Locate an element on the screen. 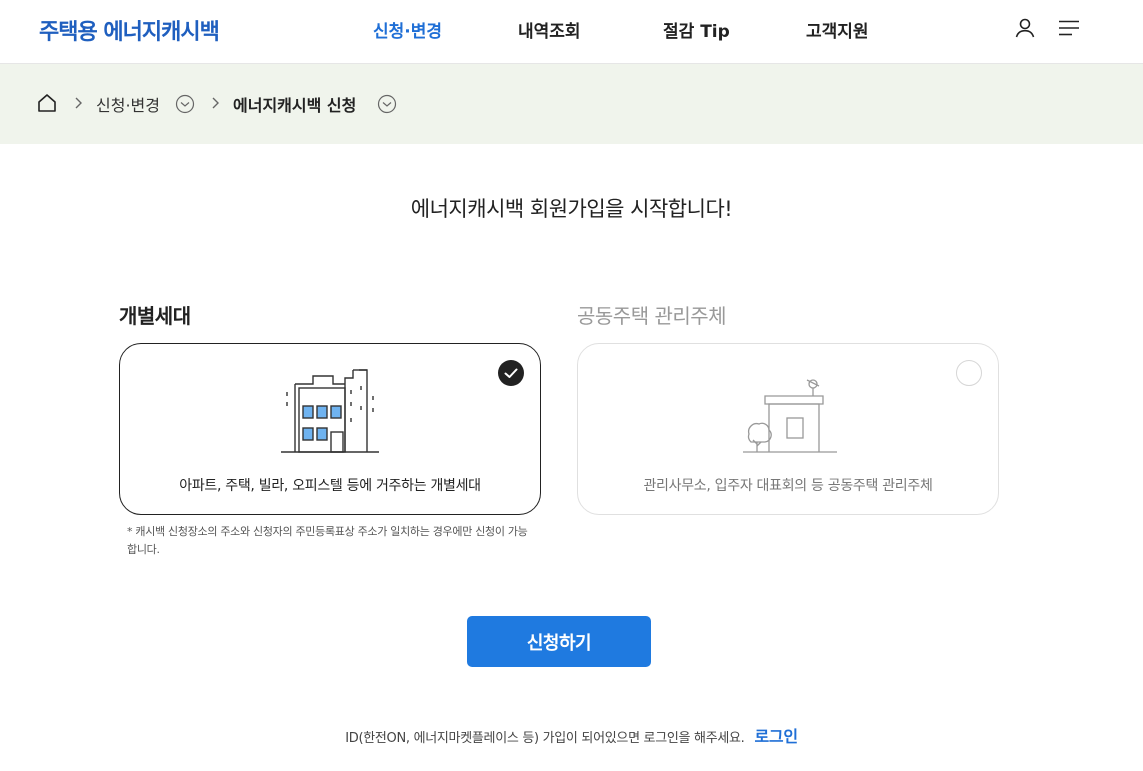  option-heading-management: 공동주택 관리주체 is located at coordinates (652, 316).